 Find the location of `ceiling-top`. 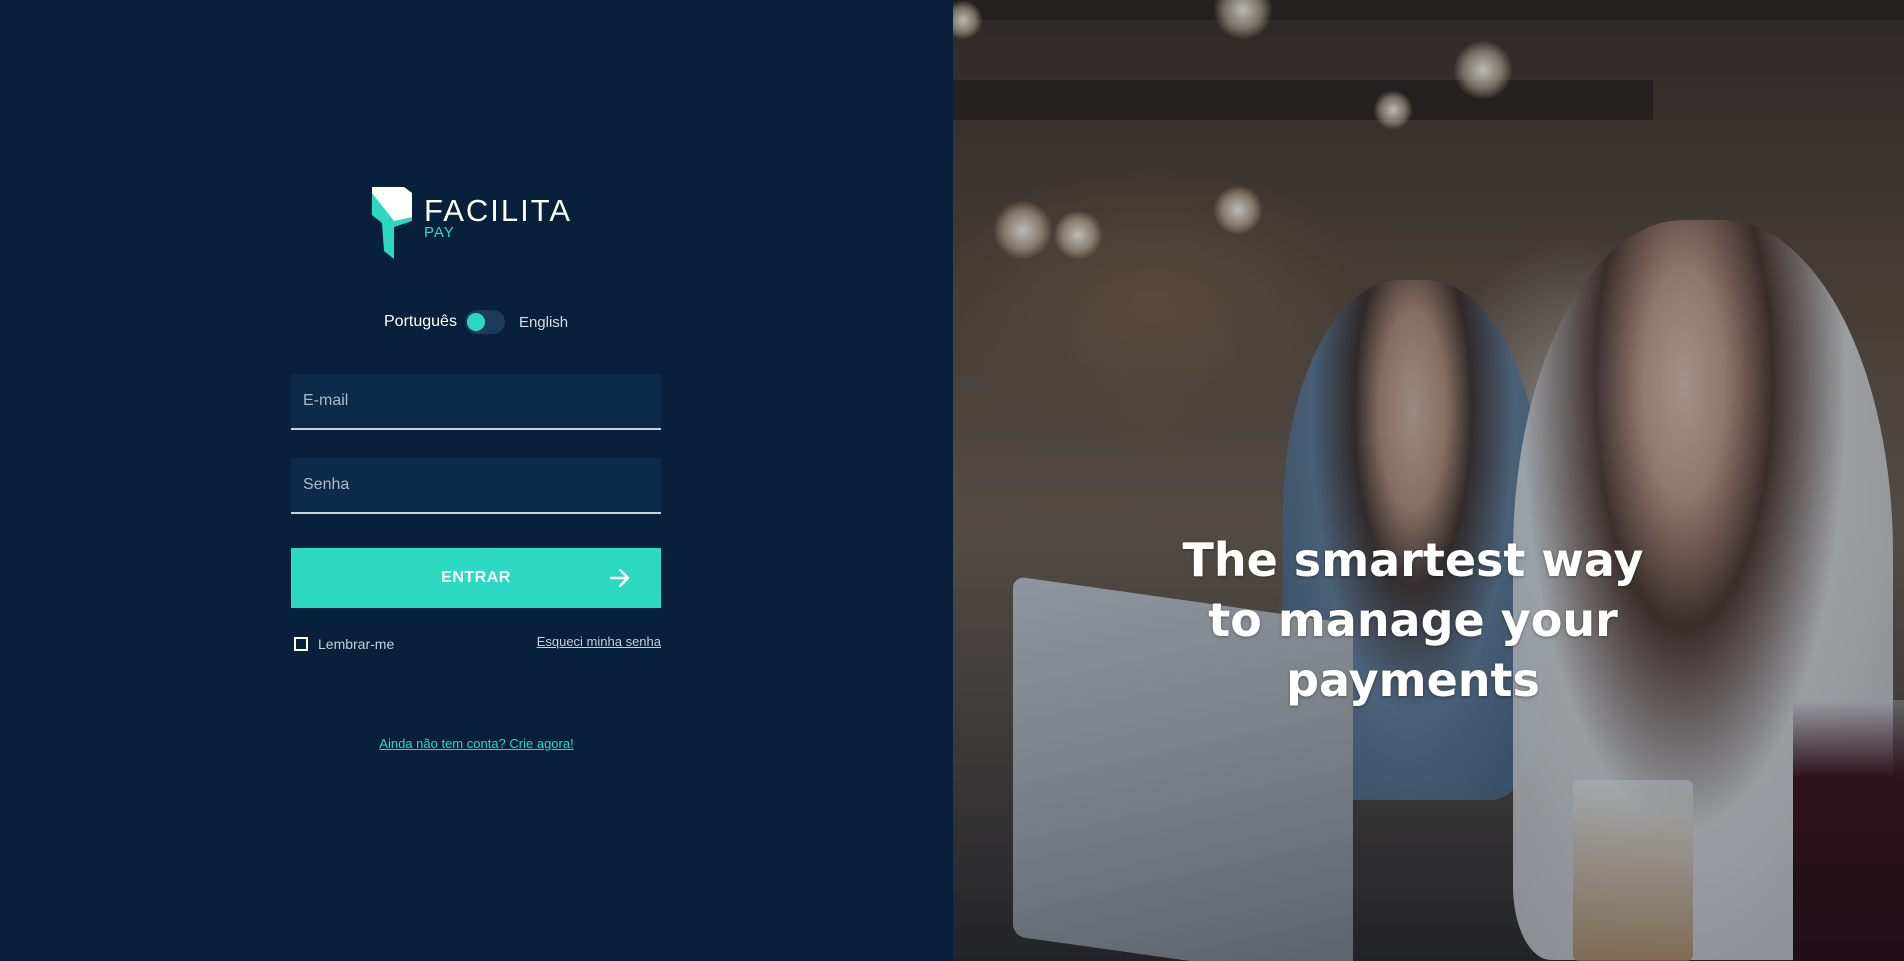

ceiling-top is located at coordinates (1428, 10).